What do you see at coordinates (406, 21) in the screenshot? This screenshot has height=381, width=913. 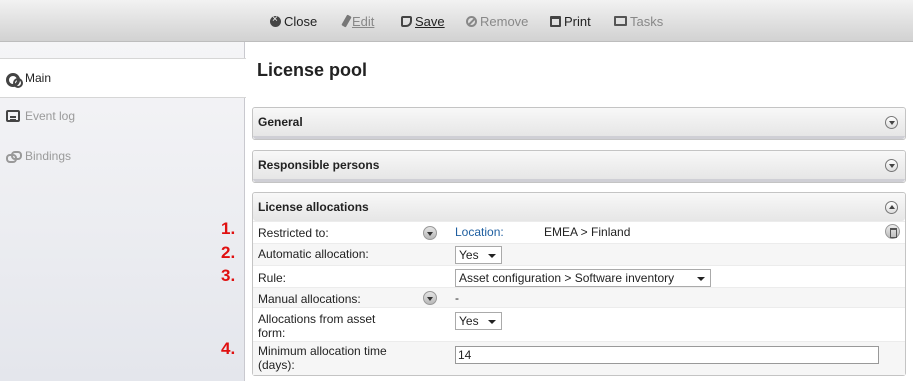 I see `save-icon` at bounding box center [406, 21].